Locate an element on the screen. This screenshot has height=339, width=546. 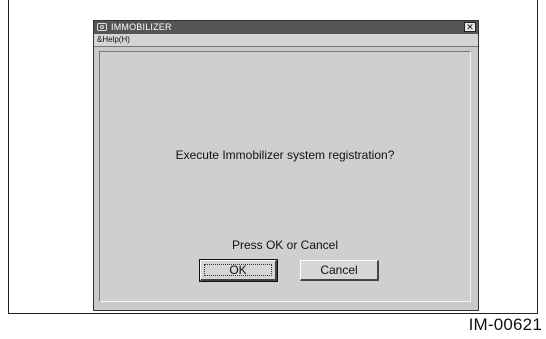
window-title: IMMOBILIZER is located at coordinates (141, 27).